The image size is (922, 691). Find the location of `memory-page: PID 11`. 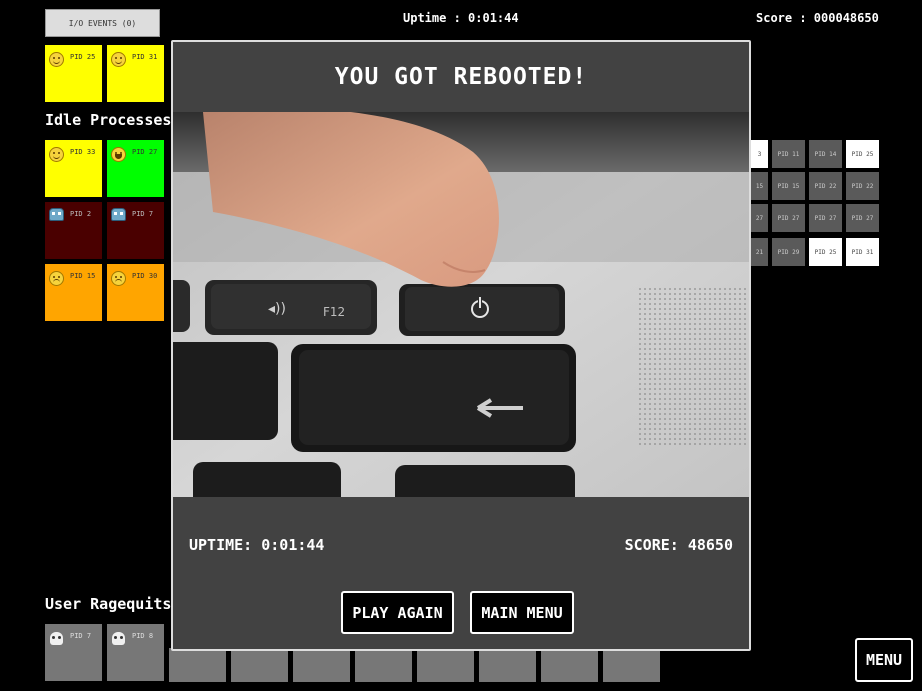

memory-page: PID 11 is located at coordinates (788, 154).